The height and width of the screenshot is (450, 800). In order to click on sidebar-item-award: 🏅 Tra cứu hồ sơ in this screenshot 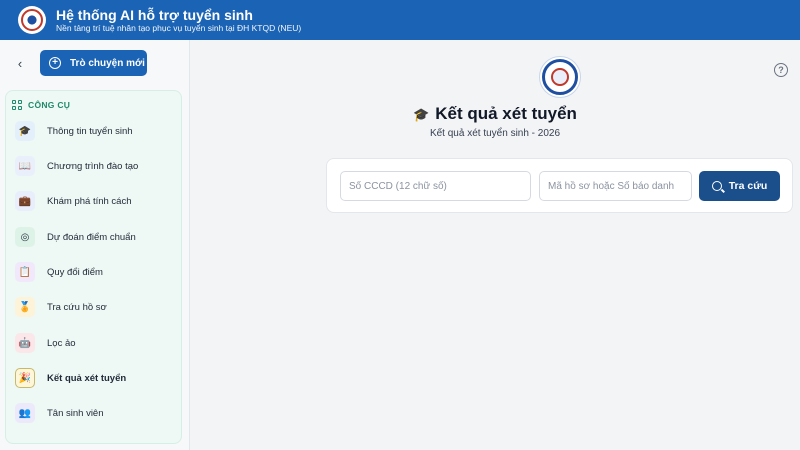, I will do `click(61, 307)`.